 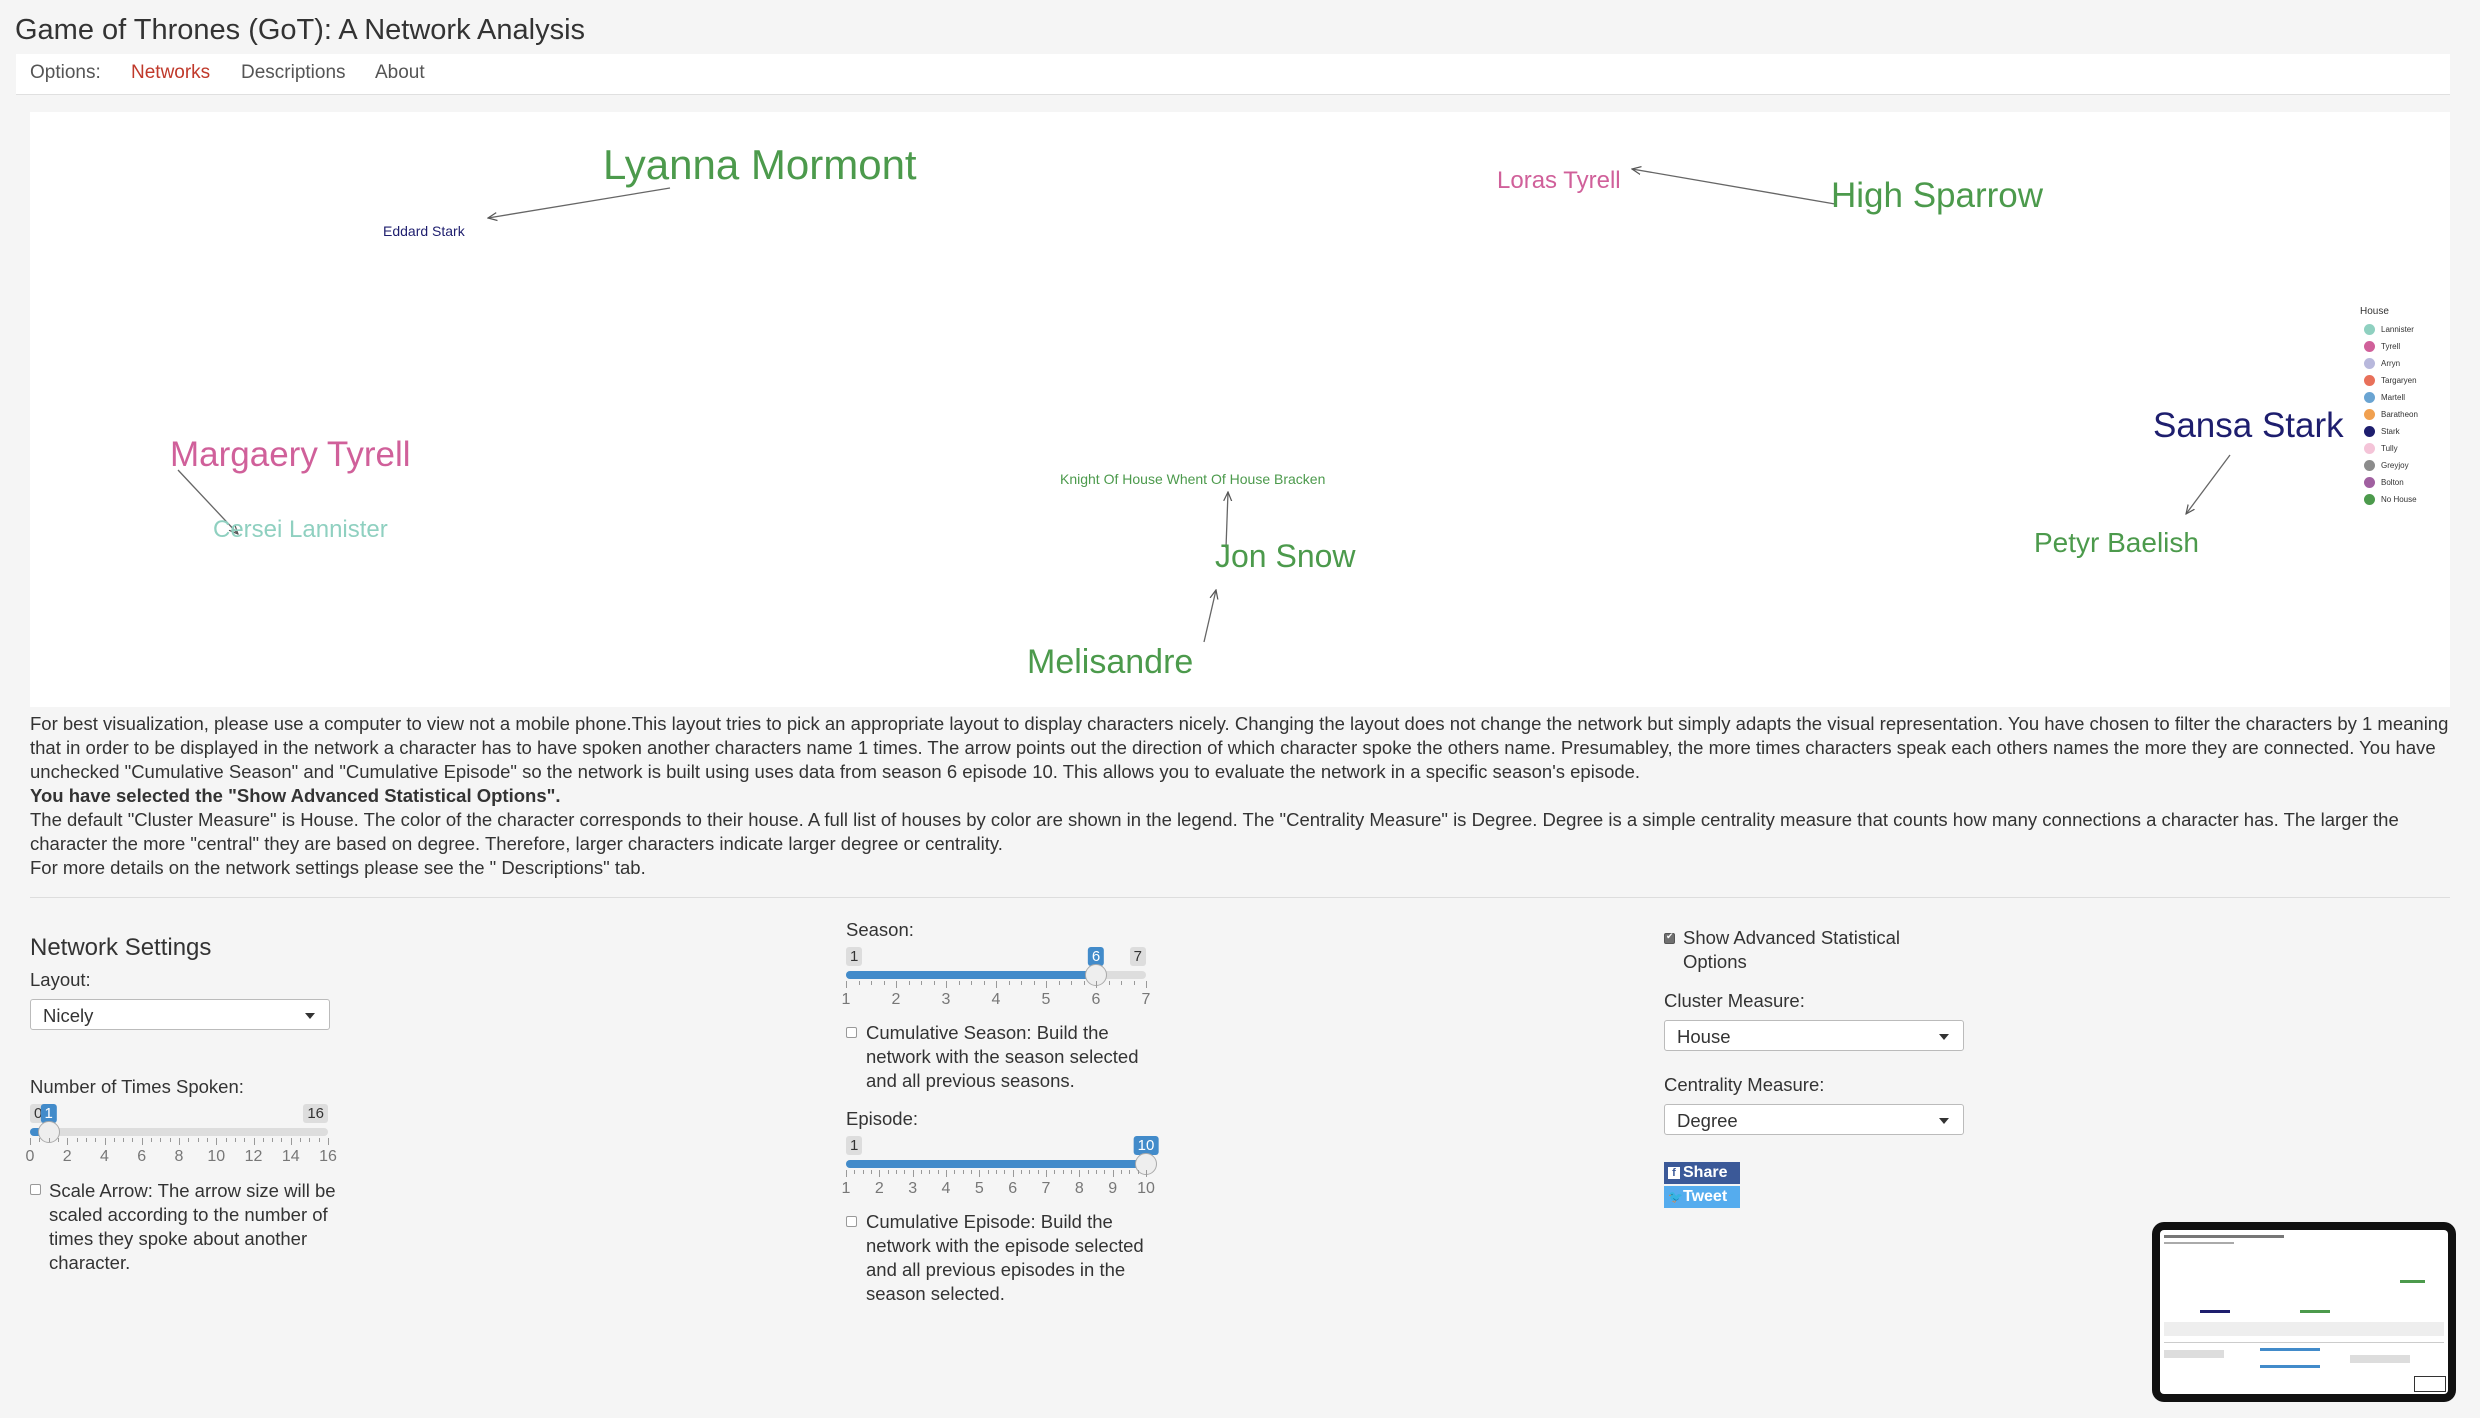 What do you see at coordinates (1744, 1084) in the screenshot?
I see `centrality-measure-label: Centrality Measure:` at bounding box center [1744, 1084].